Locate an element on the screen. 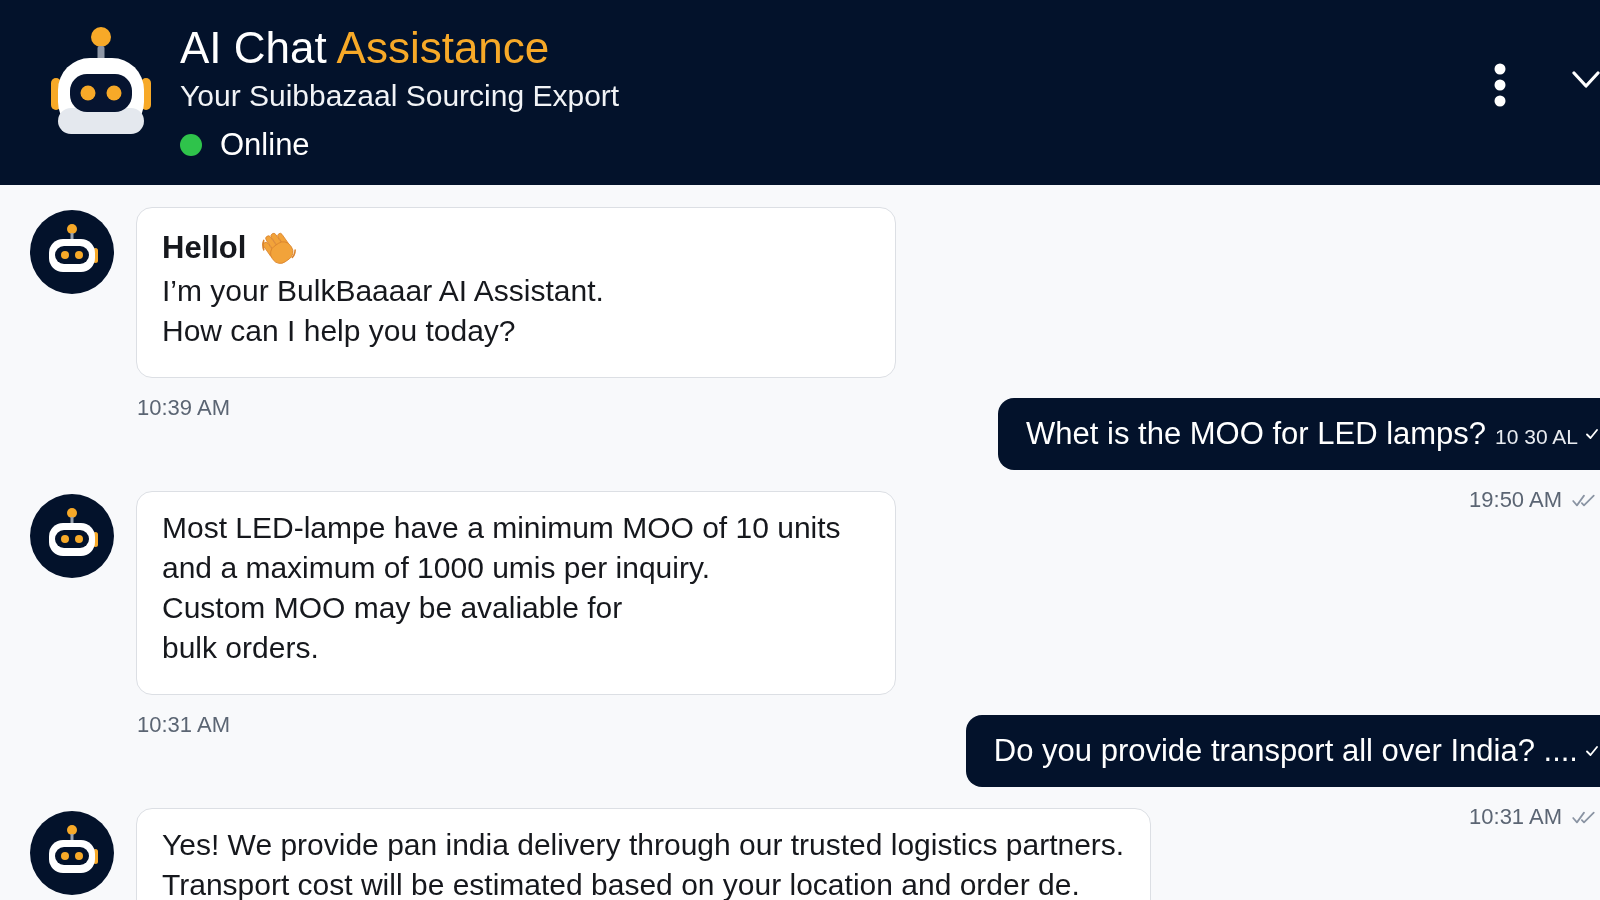  status-label: Online is located at coordinates (265, 145).